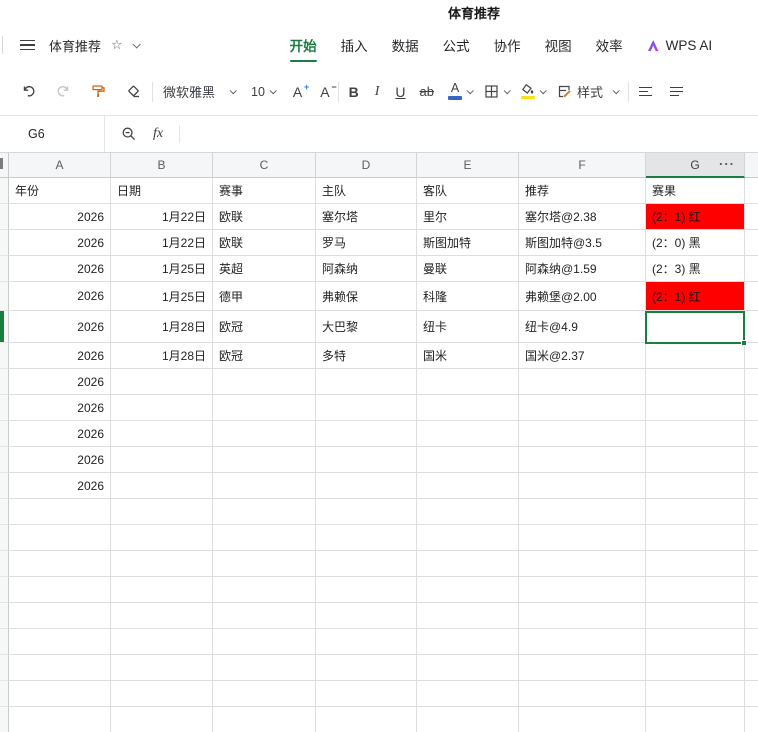 The height and width of the screenshot is (732, 758). I want to click on tab-efficiency: 效率, so click(609, 45).